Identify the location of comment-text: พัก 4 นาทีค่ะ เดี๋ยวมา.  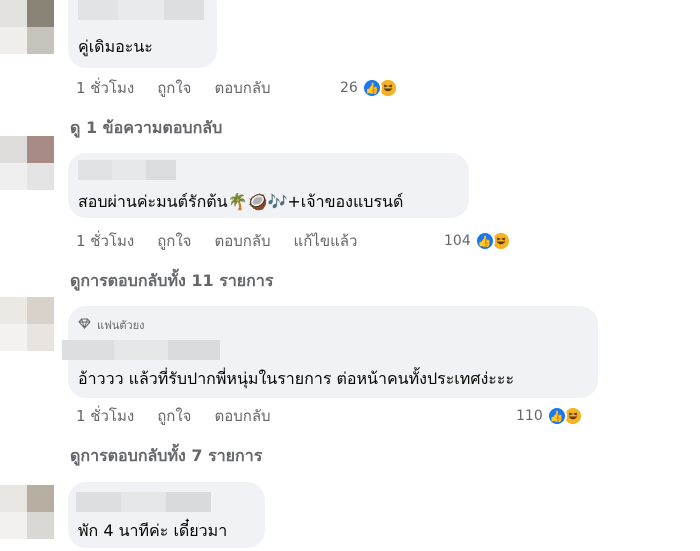
(153, 530).